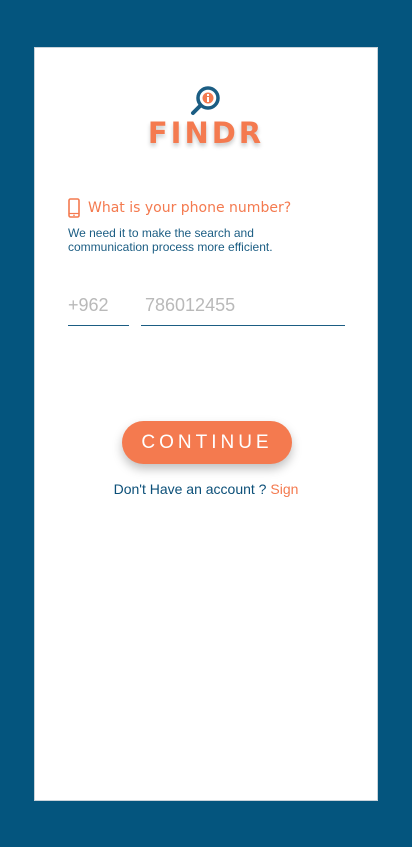  I want to click on search-magnifier-icon, so click(205, 100).